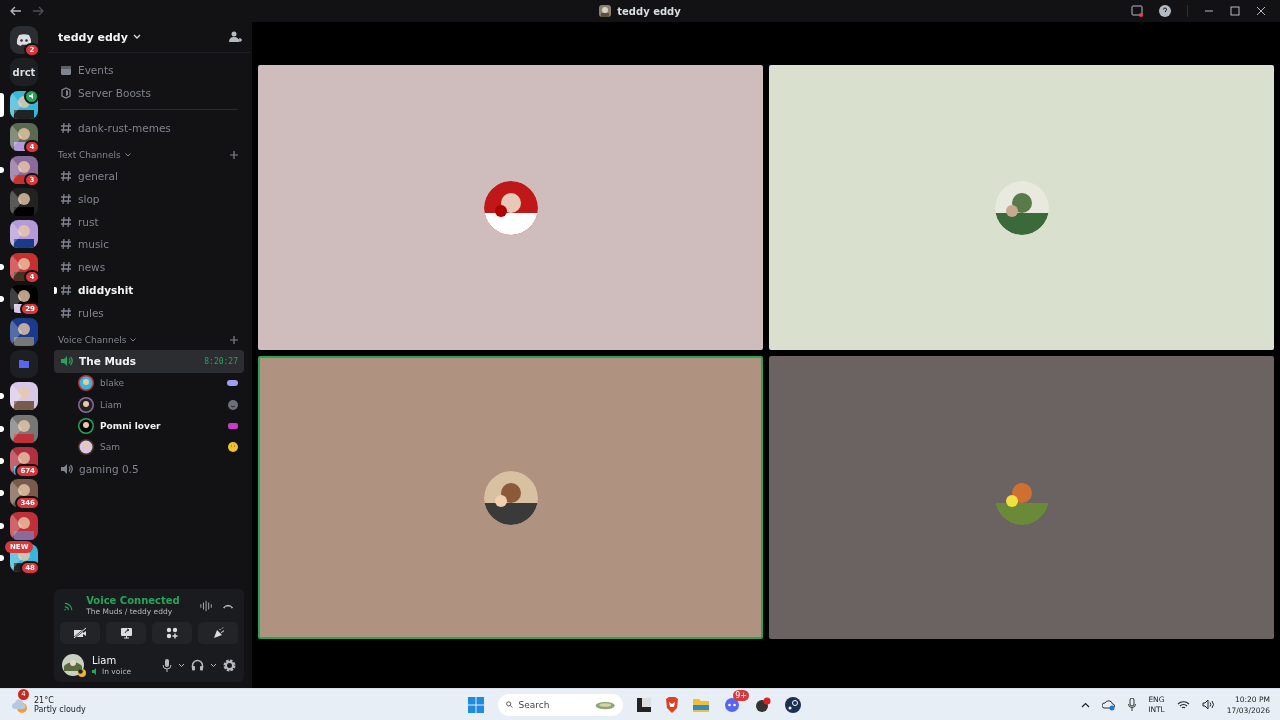  Describe the element at coordinates (149, 312) in the screenshot. I see `channel-item: rules` at that location.